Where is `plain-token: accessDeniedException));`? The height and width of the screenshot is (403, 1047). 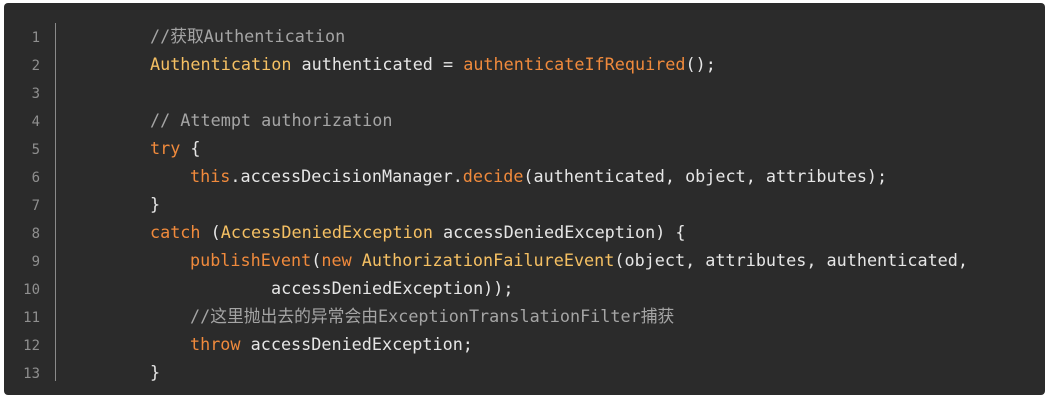 plain-token: accessDeniedException)); is located at coordinates (392, 288).